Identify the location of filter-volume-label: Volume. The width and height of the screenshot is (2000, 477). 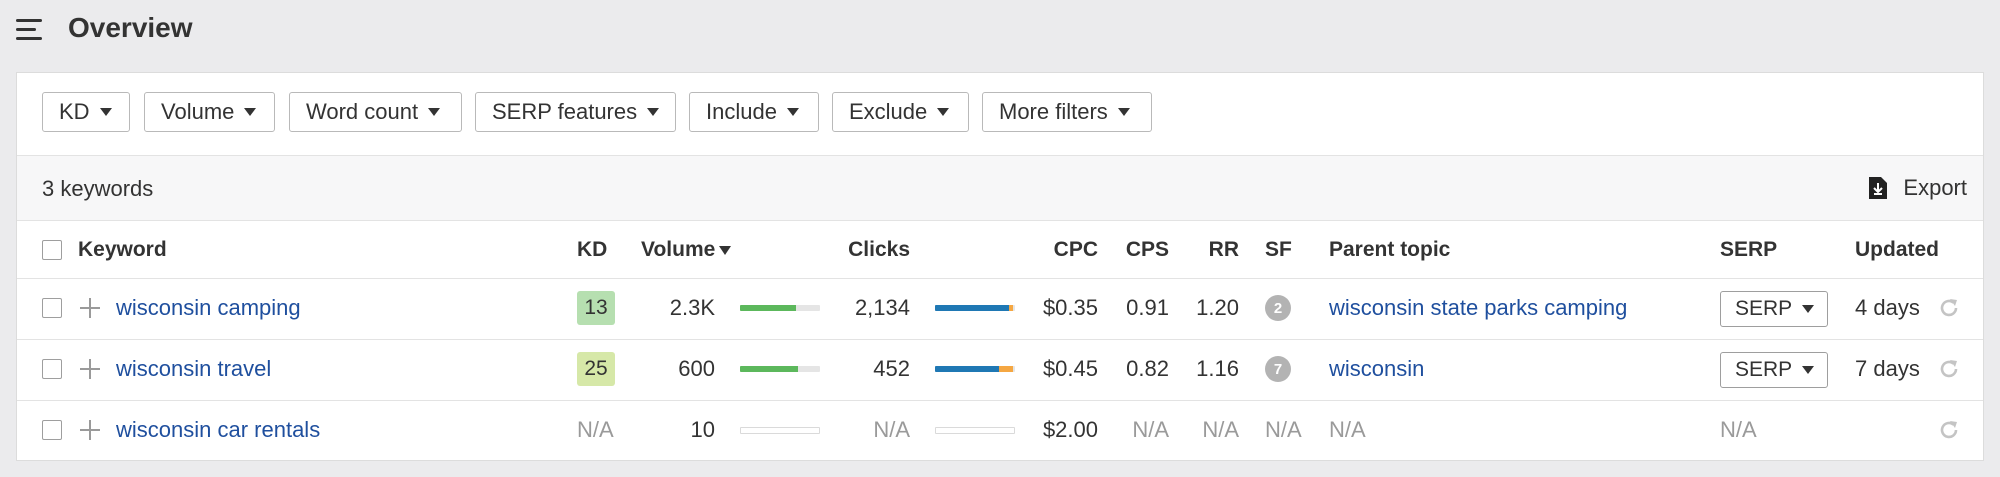
(198, 111).